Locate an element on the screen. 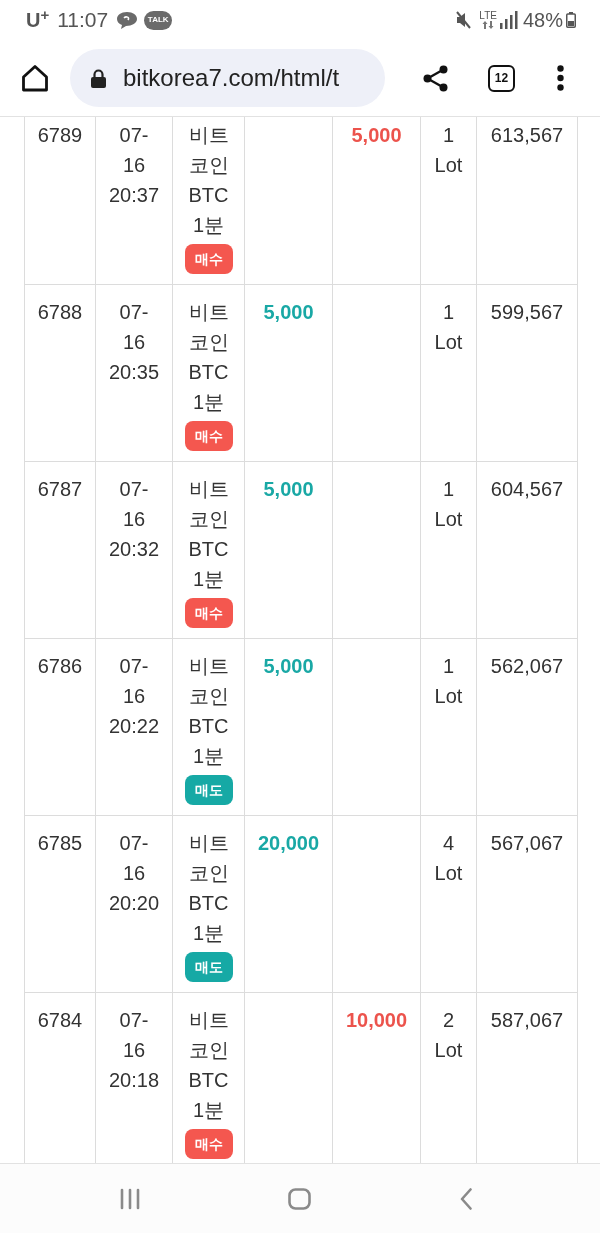  home-button is located at coordinates (35, 78).